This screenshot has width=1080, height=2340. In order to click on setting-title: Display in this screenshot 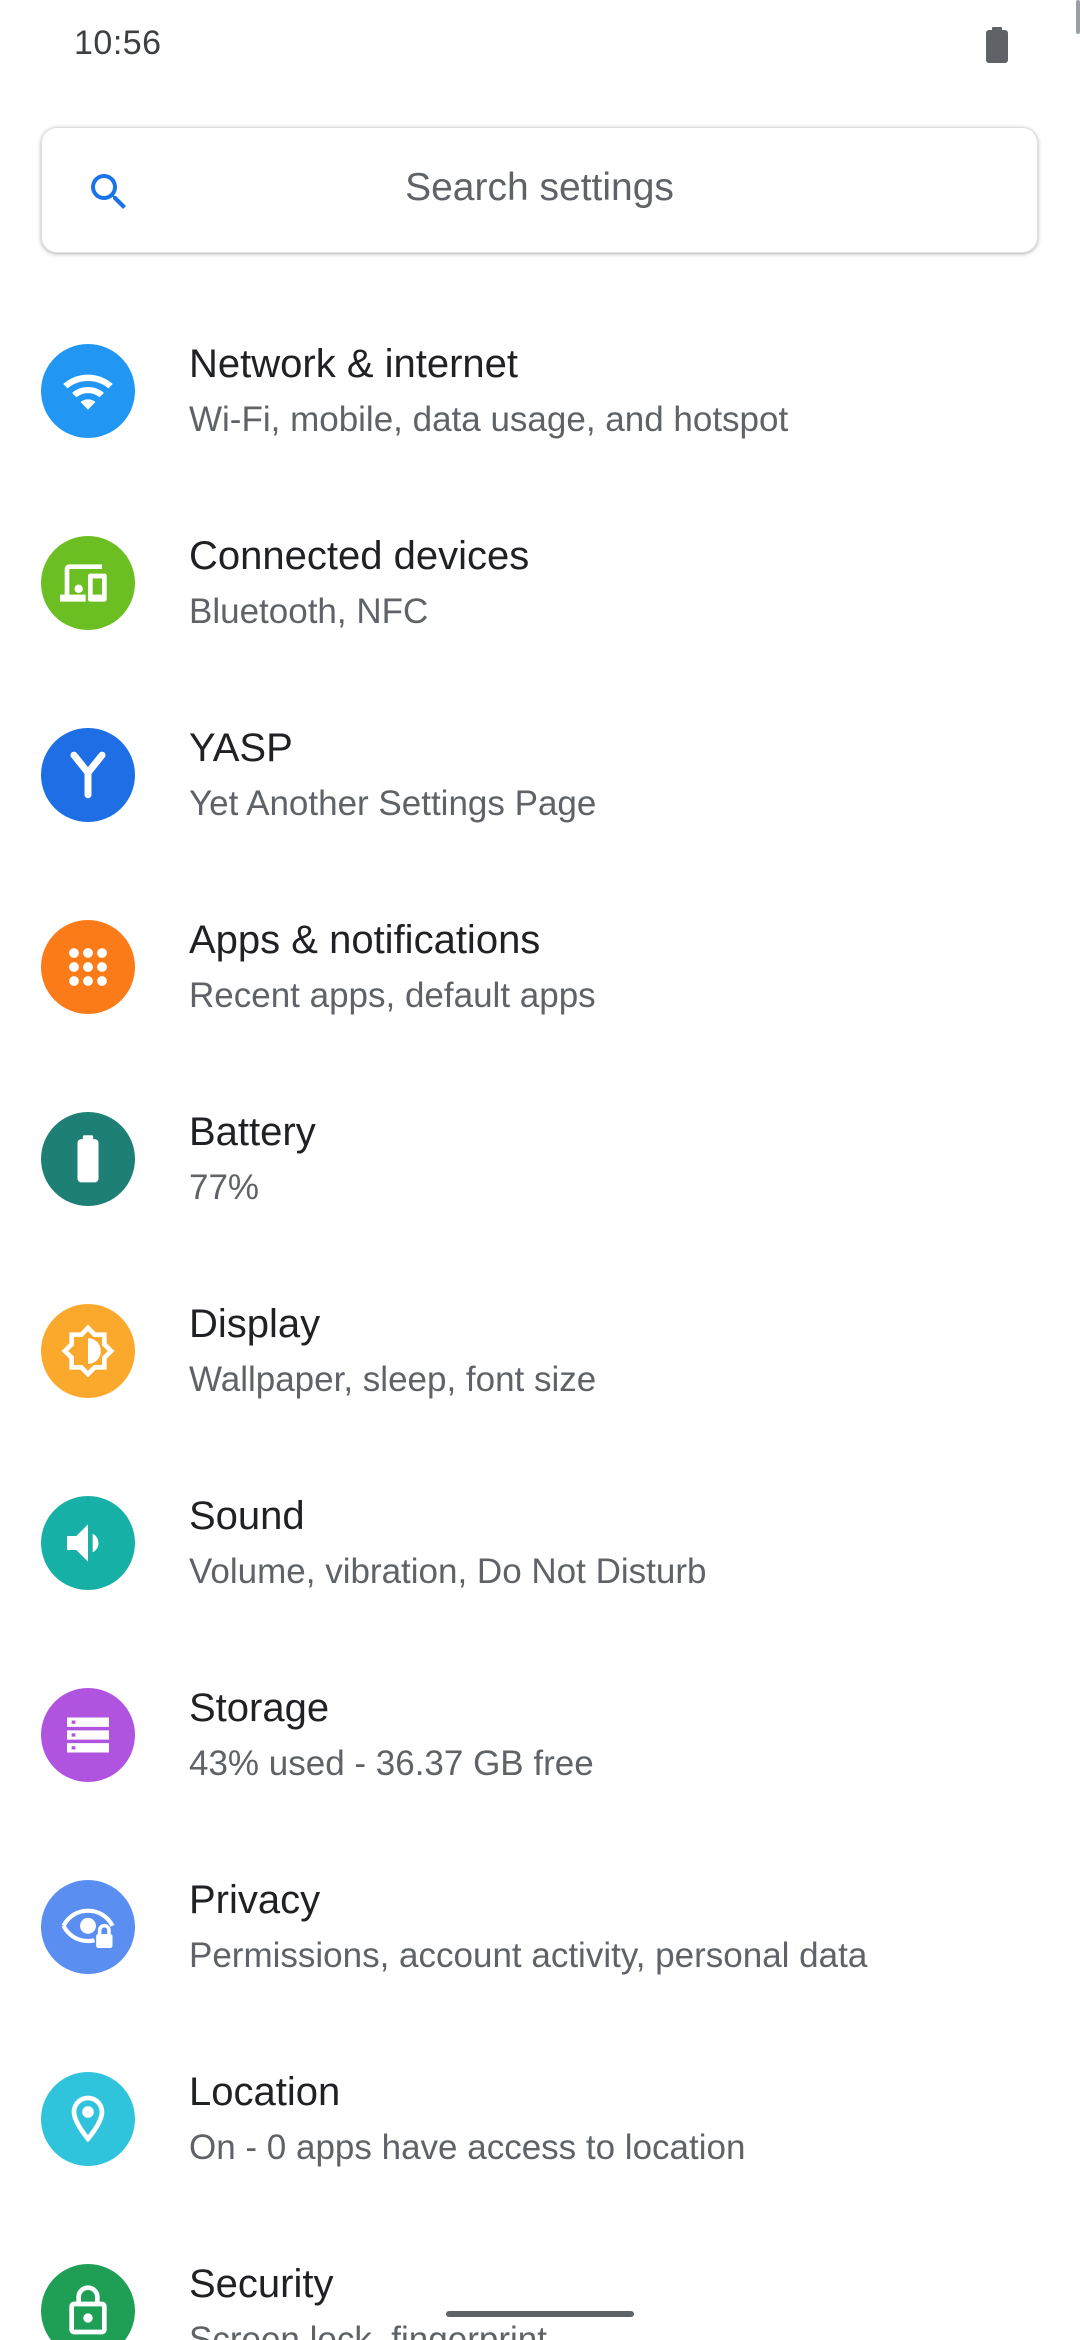, I will do `click(255, 1324)`.